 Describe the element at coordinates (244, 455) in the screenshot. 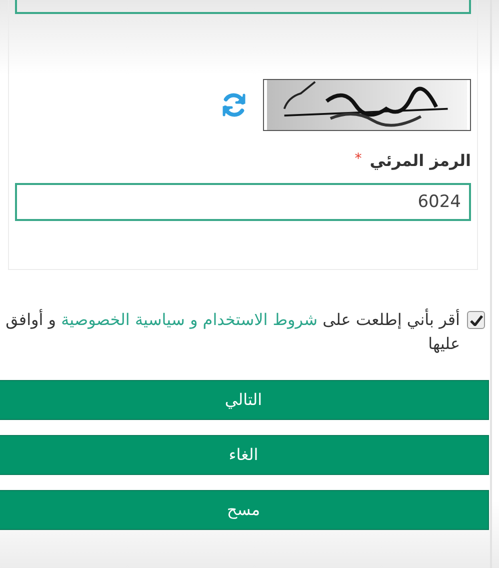

I see `action-button: الغاء` at that location.